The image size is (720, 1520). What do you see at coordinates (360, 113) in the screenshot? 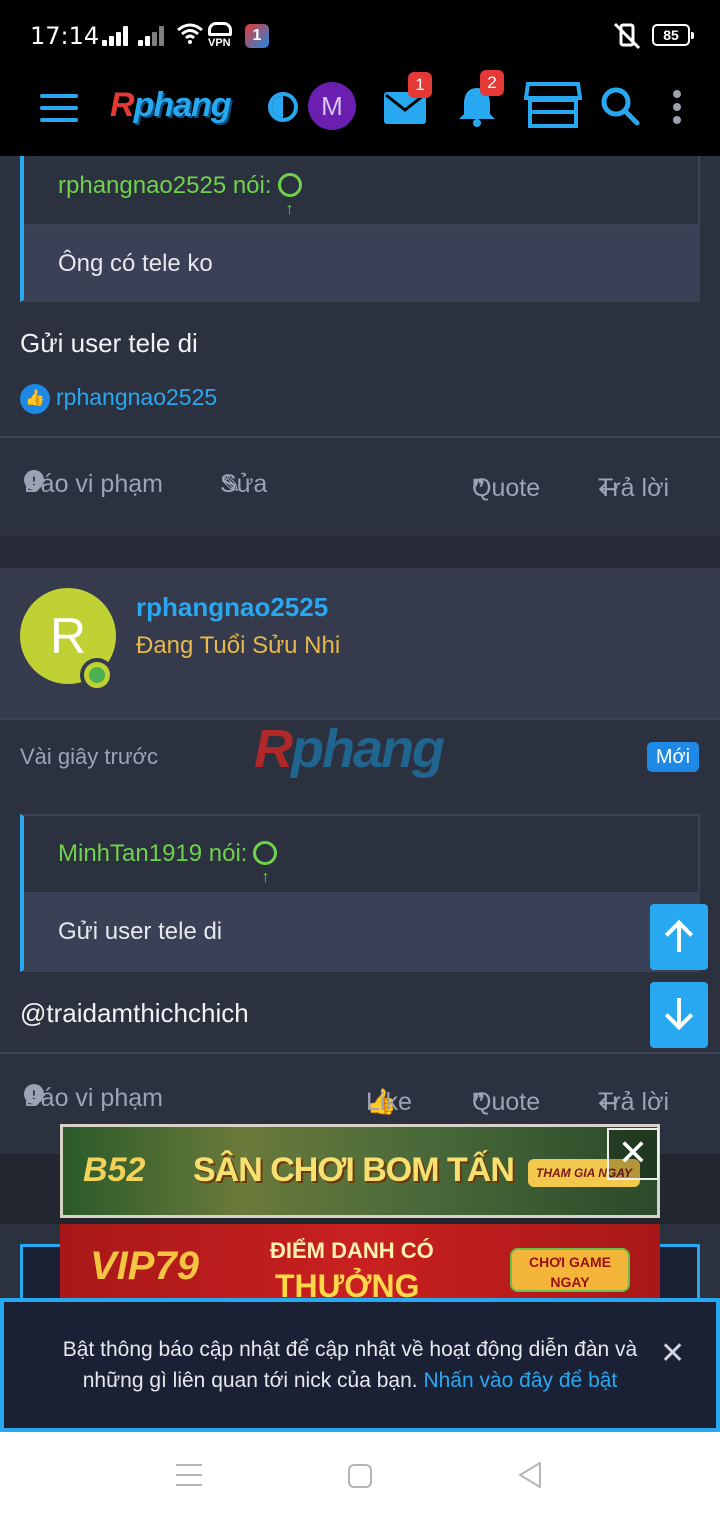
I see `top-navbar: Rphang M 1 2` at bounding box center [360, 113].